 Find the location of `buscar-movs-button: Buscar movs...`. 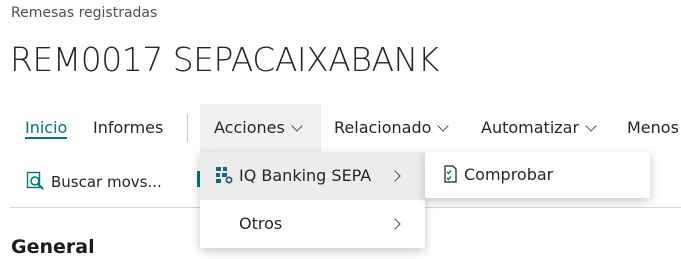

buscar-movs-button: Buscar movs... is located at coordinates (94, 181).